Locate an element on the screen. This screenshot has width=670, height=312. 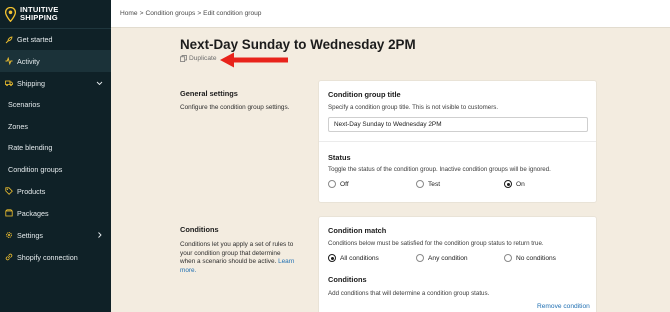
sidebar-item-shopify-connection: Shopify connection is located at coordinates (55, 257).